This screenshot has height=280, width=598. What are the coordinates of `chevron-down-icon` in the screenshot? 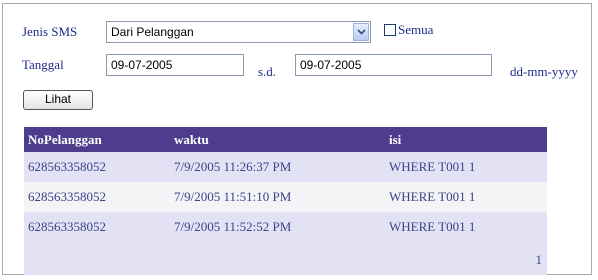 It's located at (361, 32).